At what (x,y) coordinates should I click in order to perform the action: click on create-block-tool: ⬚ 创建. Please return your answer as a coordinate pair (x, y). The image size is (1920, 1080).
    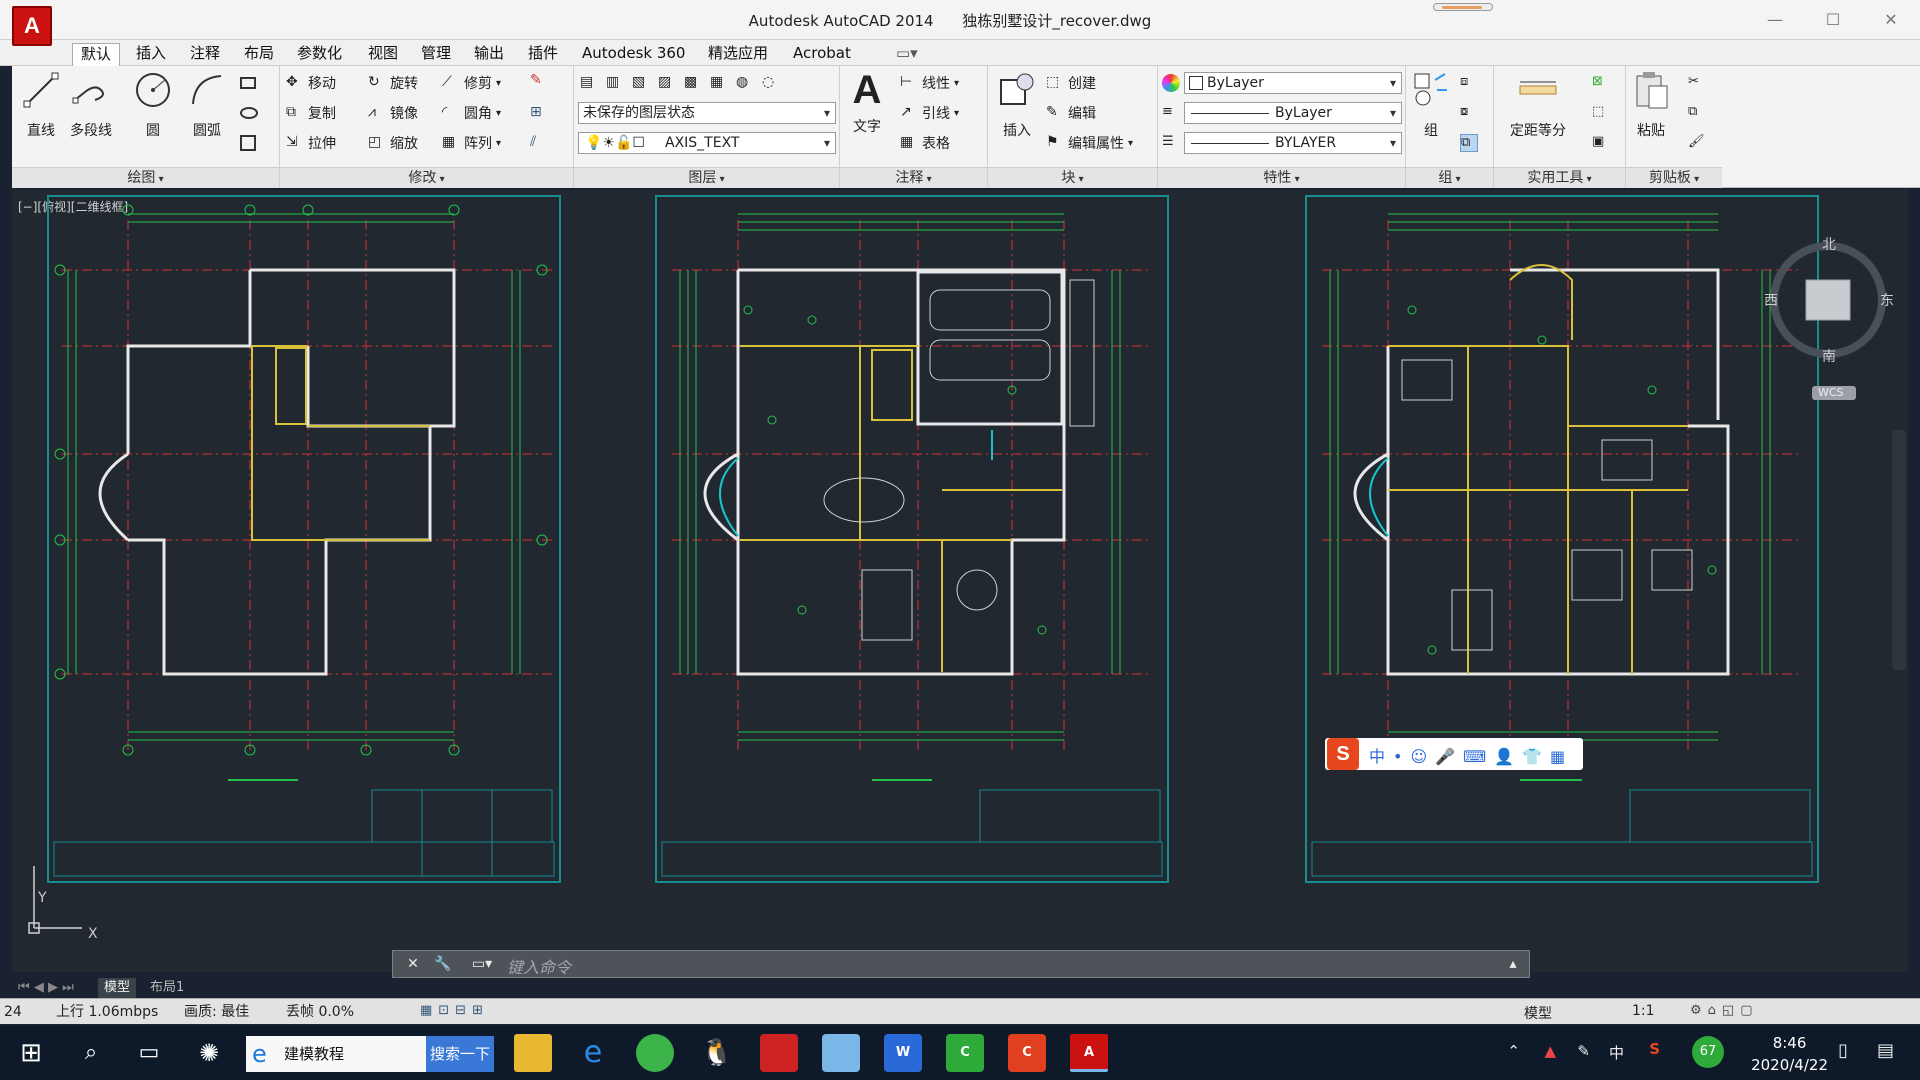
    Looking at the image, I should click on (1071, 83).